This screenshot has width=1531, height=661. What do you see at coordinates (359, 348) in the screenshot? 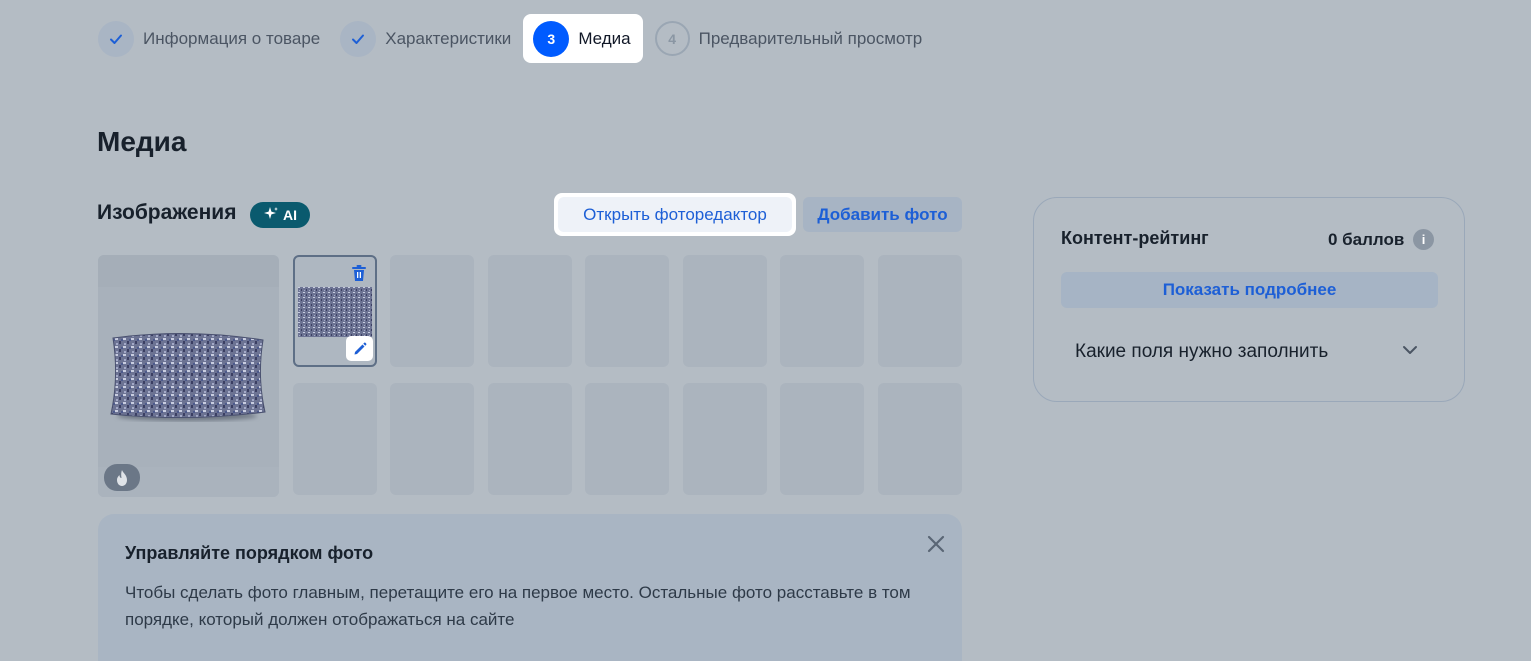
I see `pencil-icon` at bounding box center [359, 348].